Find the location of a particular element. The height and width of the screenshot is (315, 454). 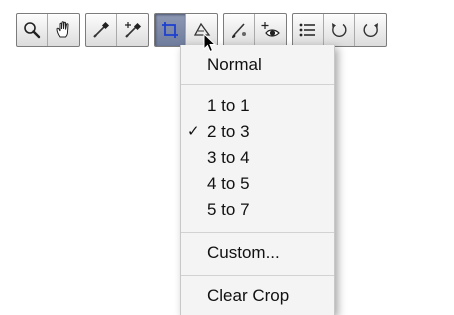

navigation-tool-group is located at coordinates (48, 30).